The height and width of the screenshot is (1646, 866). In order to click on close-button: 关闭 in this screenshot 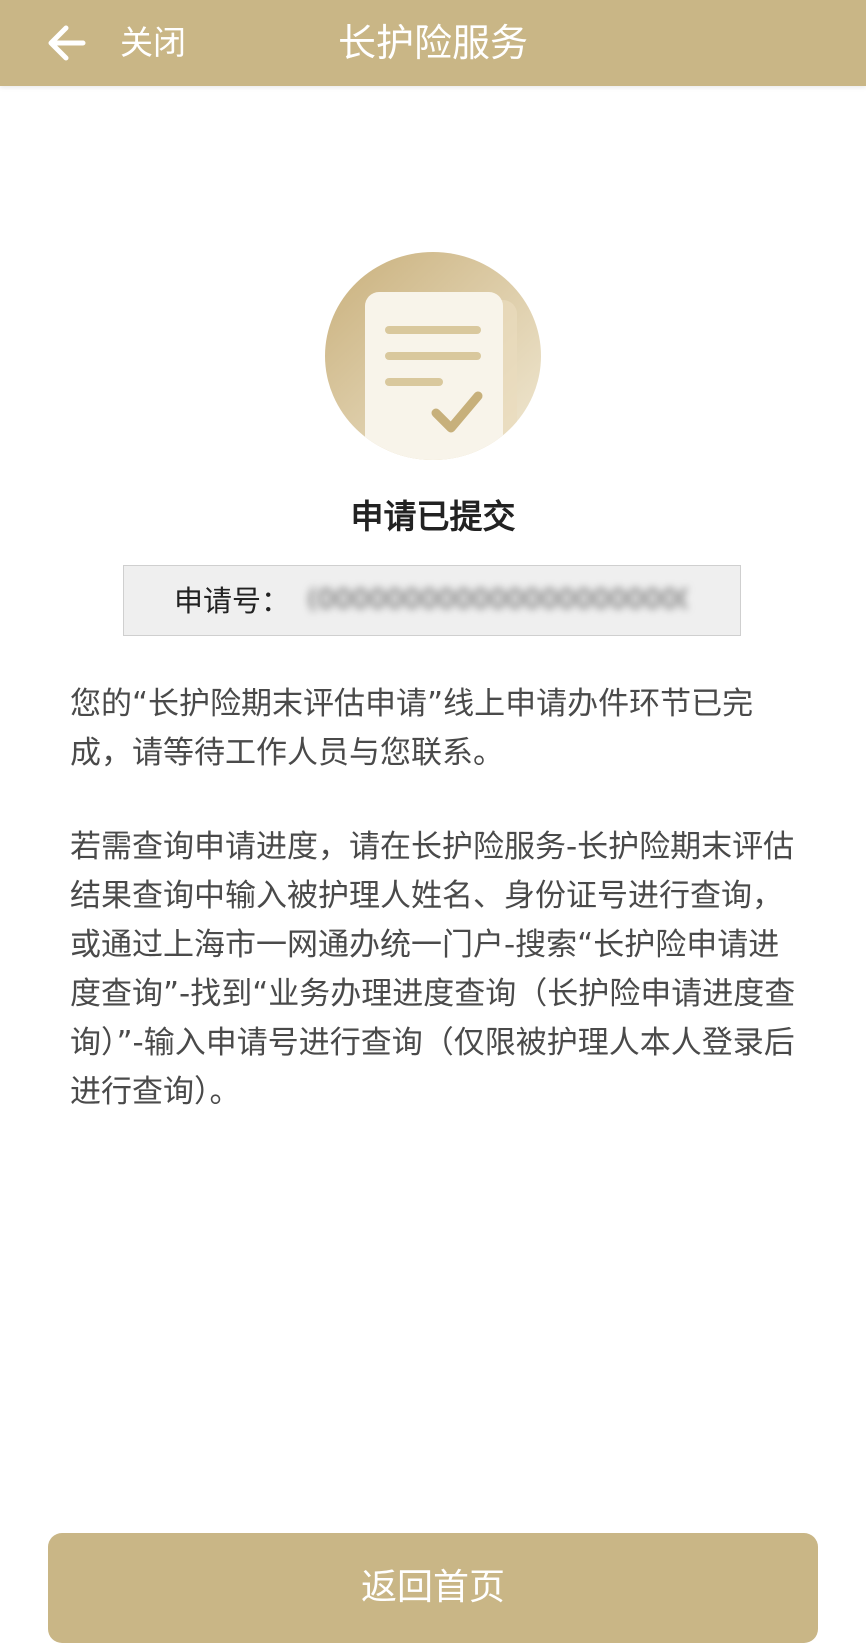, I will do `click(153, 43)`.